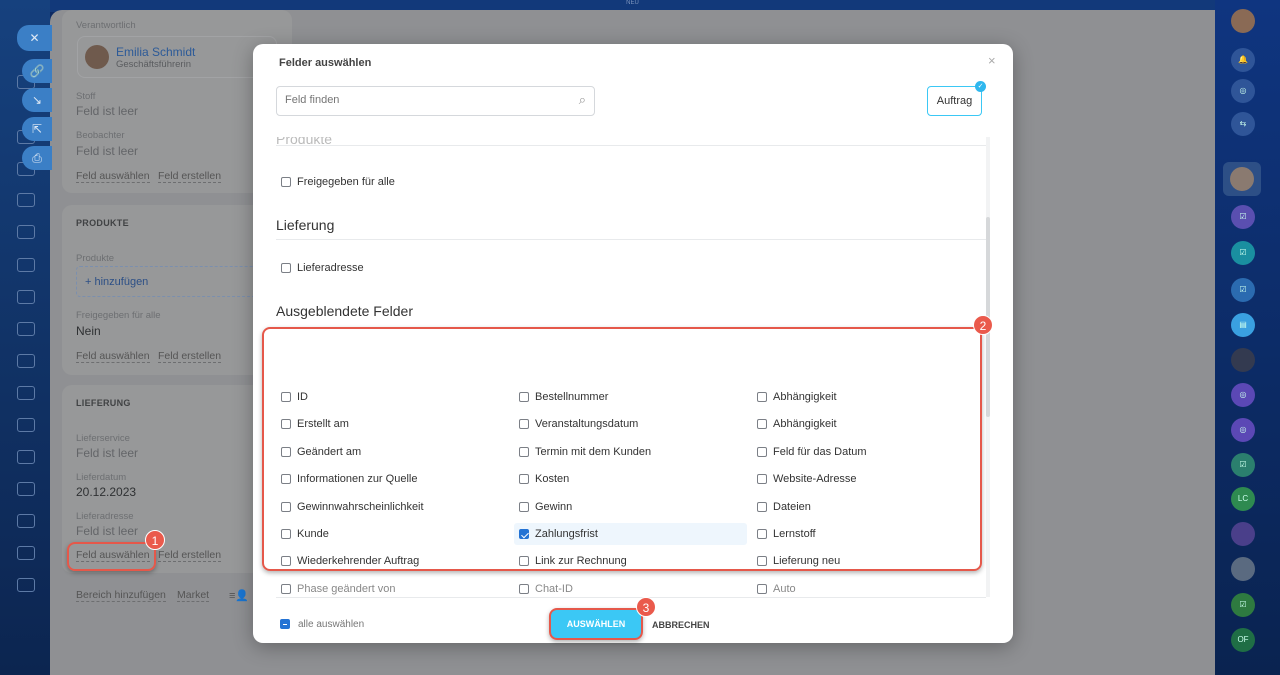 This screenshot has height=675, width=1280. What do you see at coordinates (26, 361) in the screenshot?
I see `calendar-icon` at bounding box center [26, 361].